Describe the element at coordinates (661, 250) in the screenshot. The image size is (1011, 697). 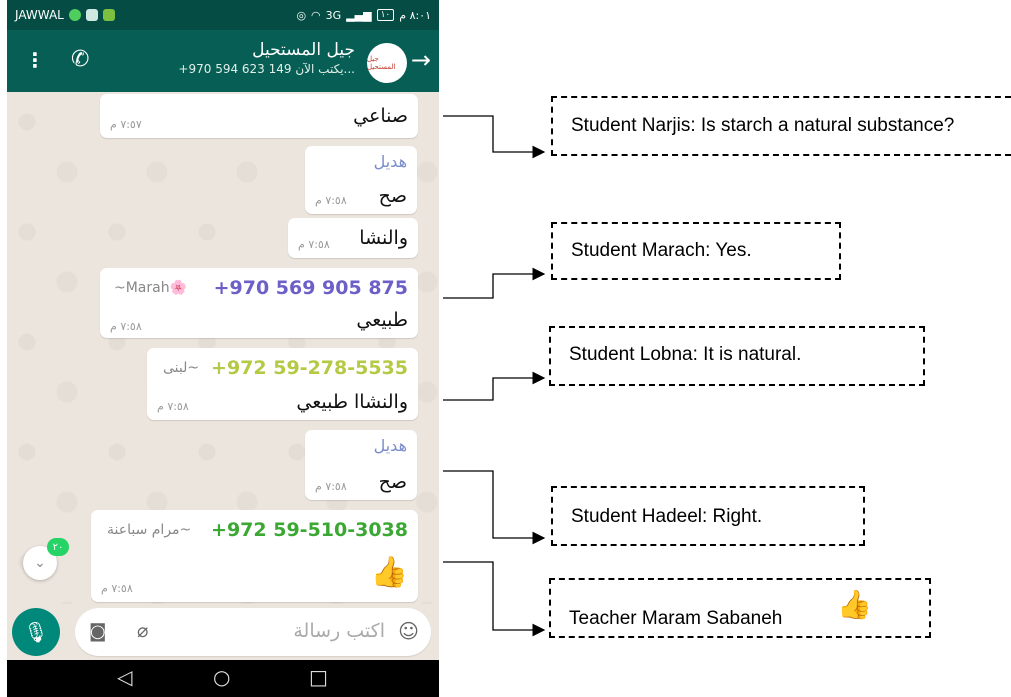
I see `annotation-text: Student Marach: Yes.` at that location.